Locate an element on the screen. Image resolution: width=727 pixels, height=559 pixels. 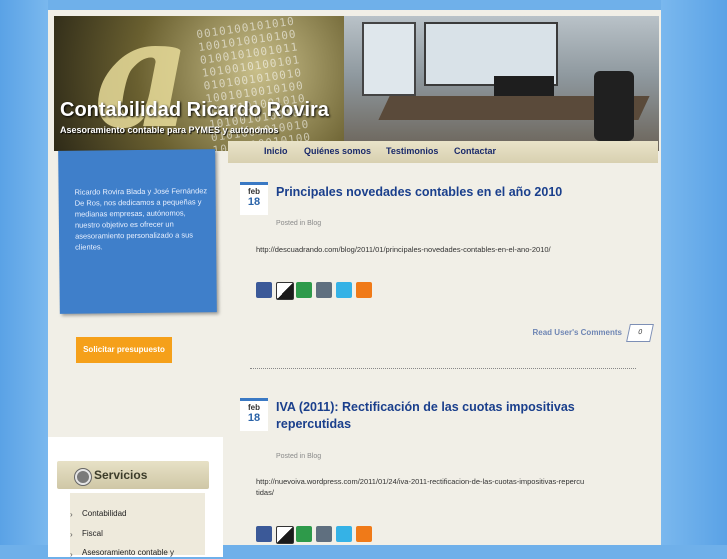
nav-item-testimonios: Testimonios is located at coordinates (412, 151).